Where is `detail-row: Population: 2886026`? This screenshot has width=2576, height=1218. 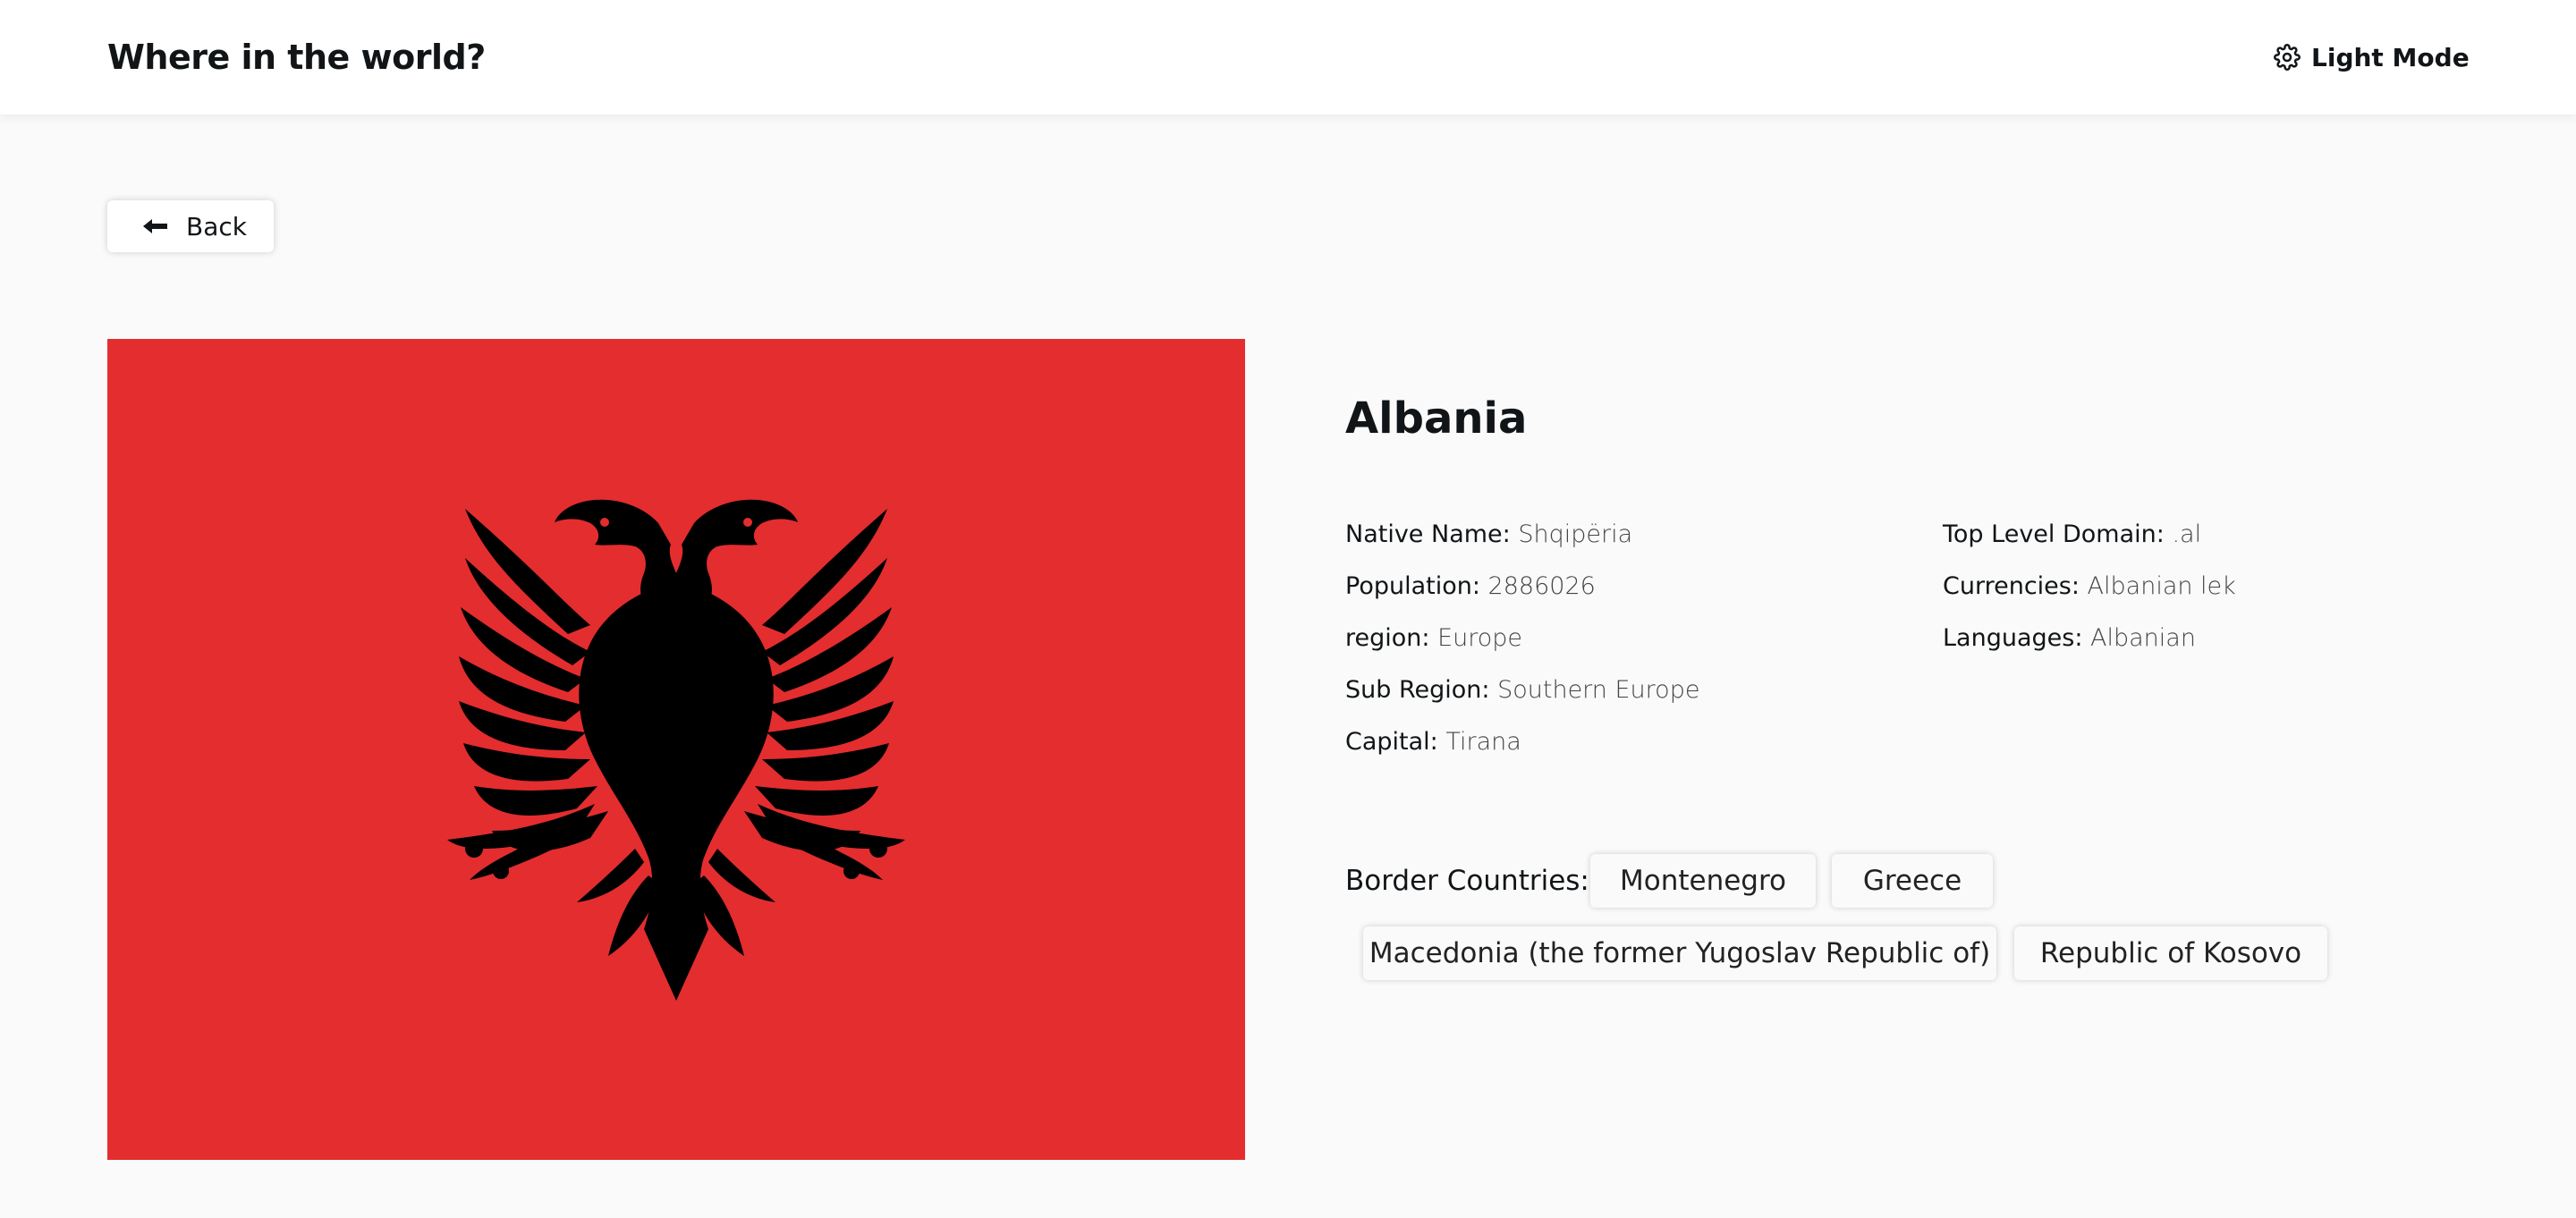 detail-row: Population: 2886026 is located at coordinates (1470, 587).